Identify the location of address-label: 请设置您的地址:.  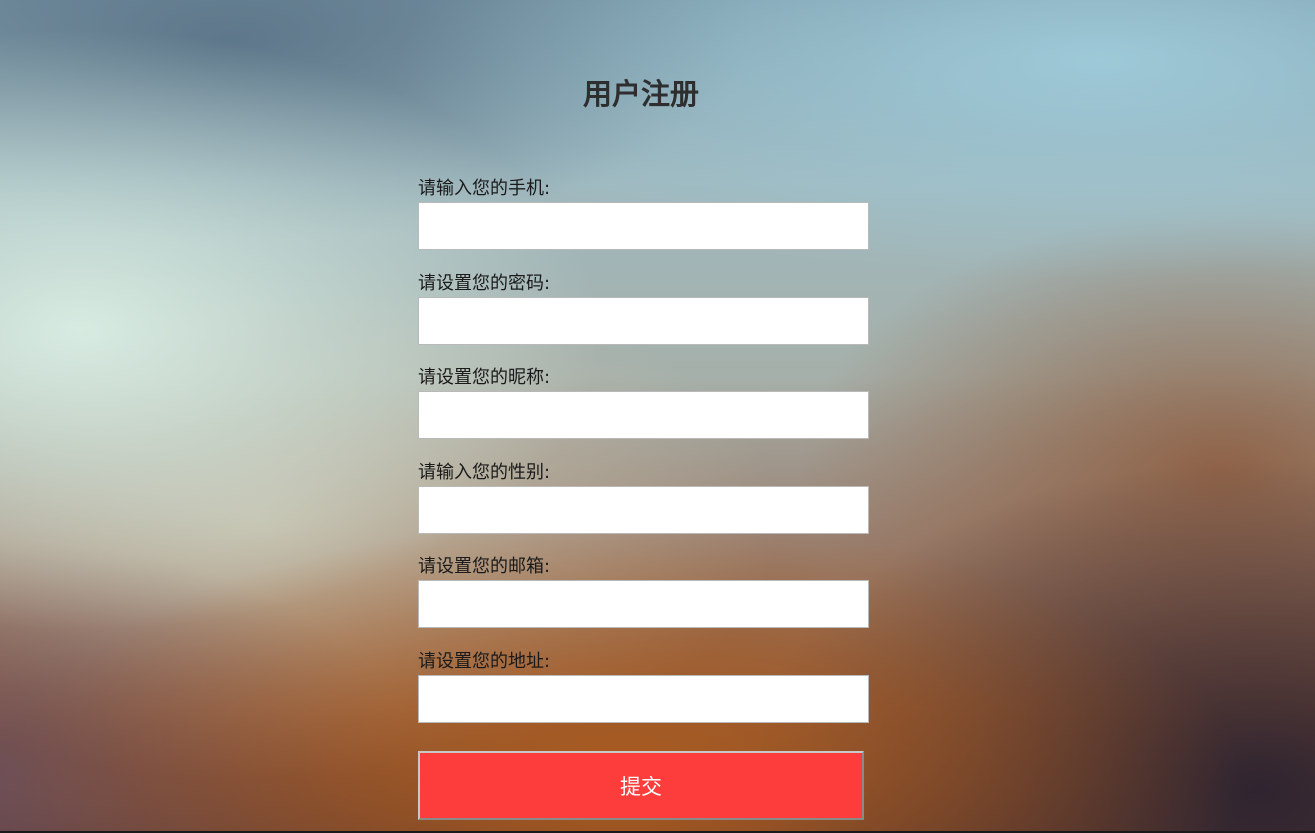
(484, 661).